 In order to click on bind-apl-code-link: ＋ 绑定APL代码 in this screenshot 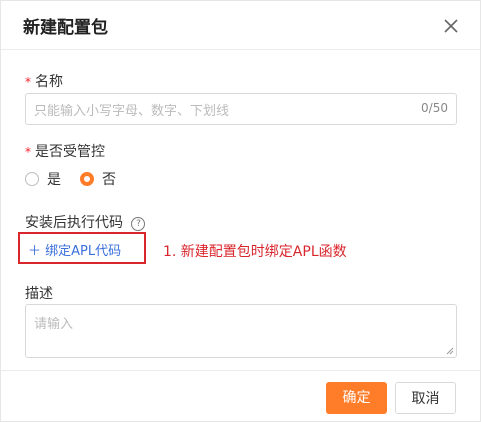, I will do `click(74, 249)`.